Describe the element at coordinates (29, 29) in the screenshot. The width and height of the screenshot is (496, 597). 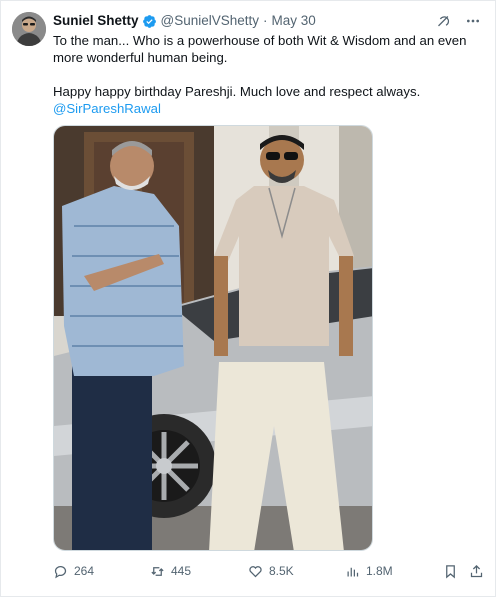
I see `avatar` at that location.